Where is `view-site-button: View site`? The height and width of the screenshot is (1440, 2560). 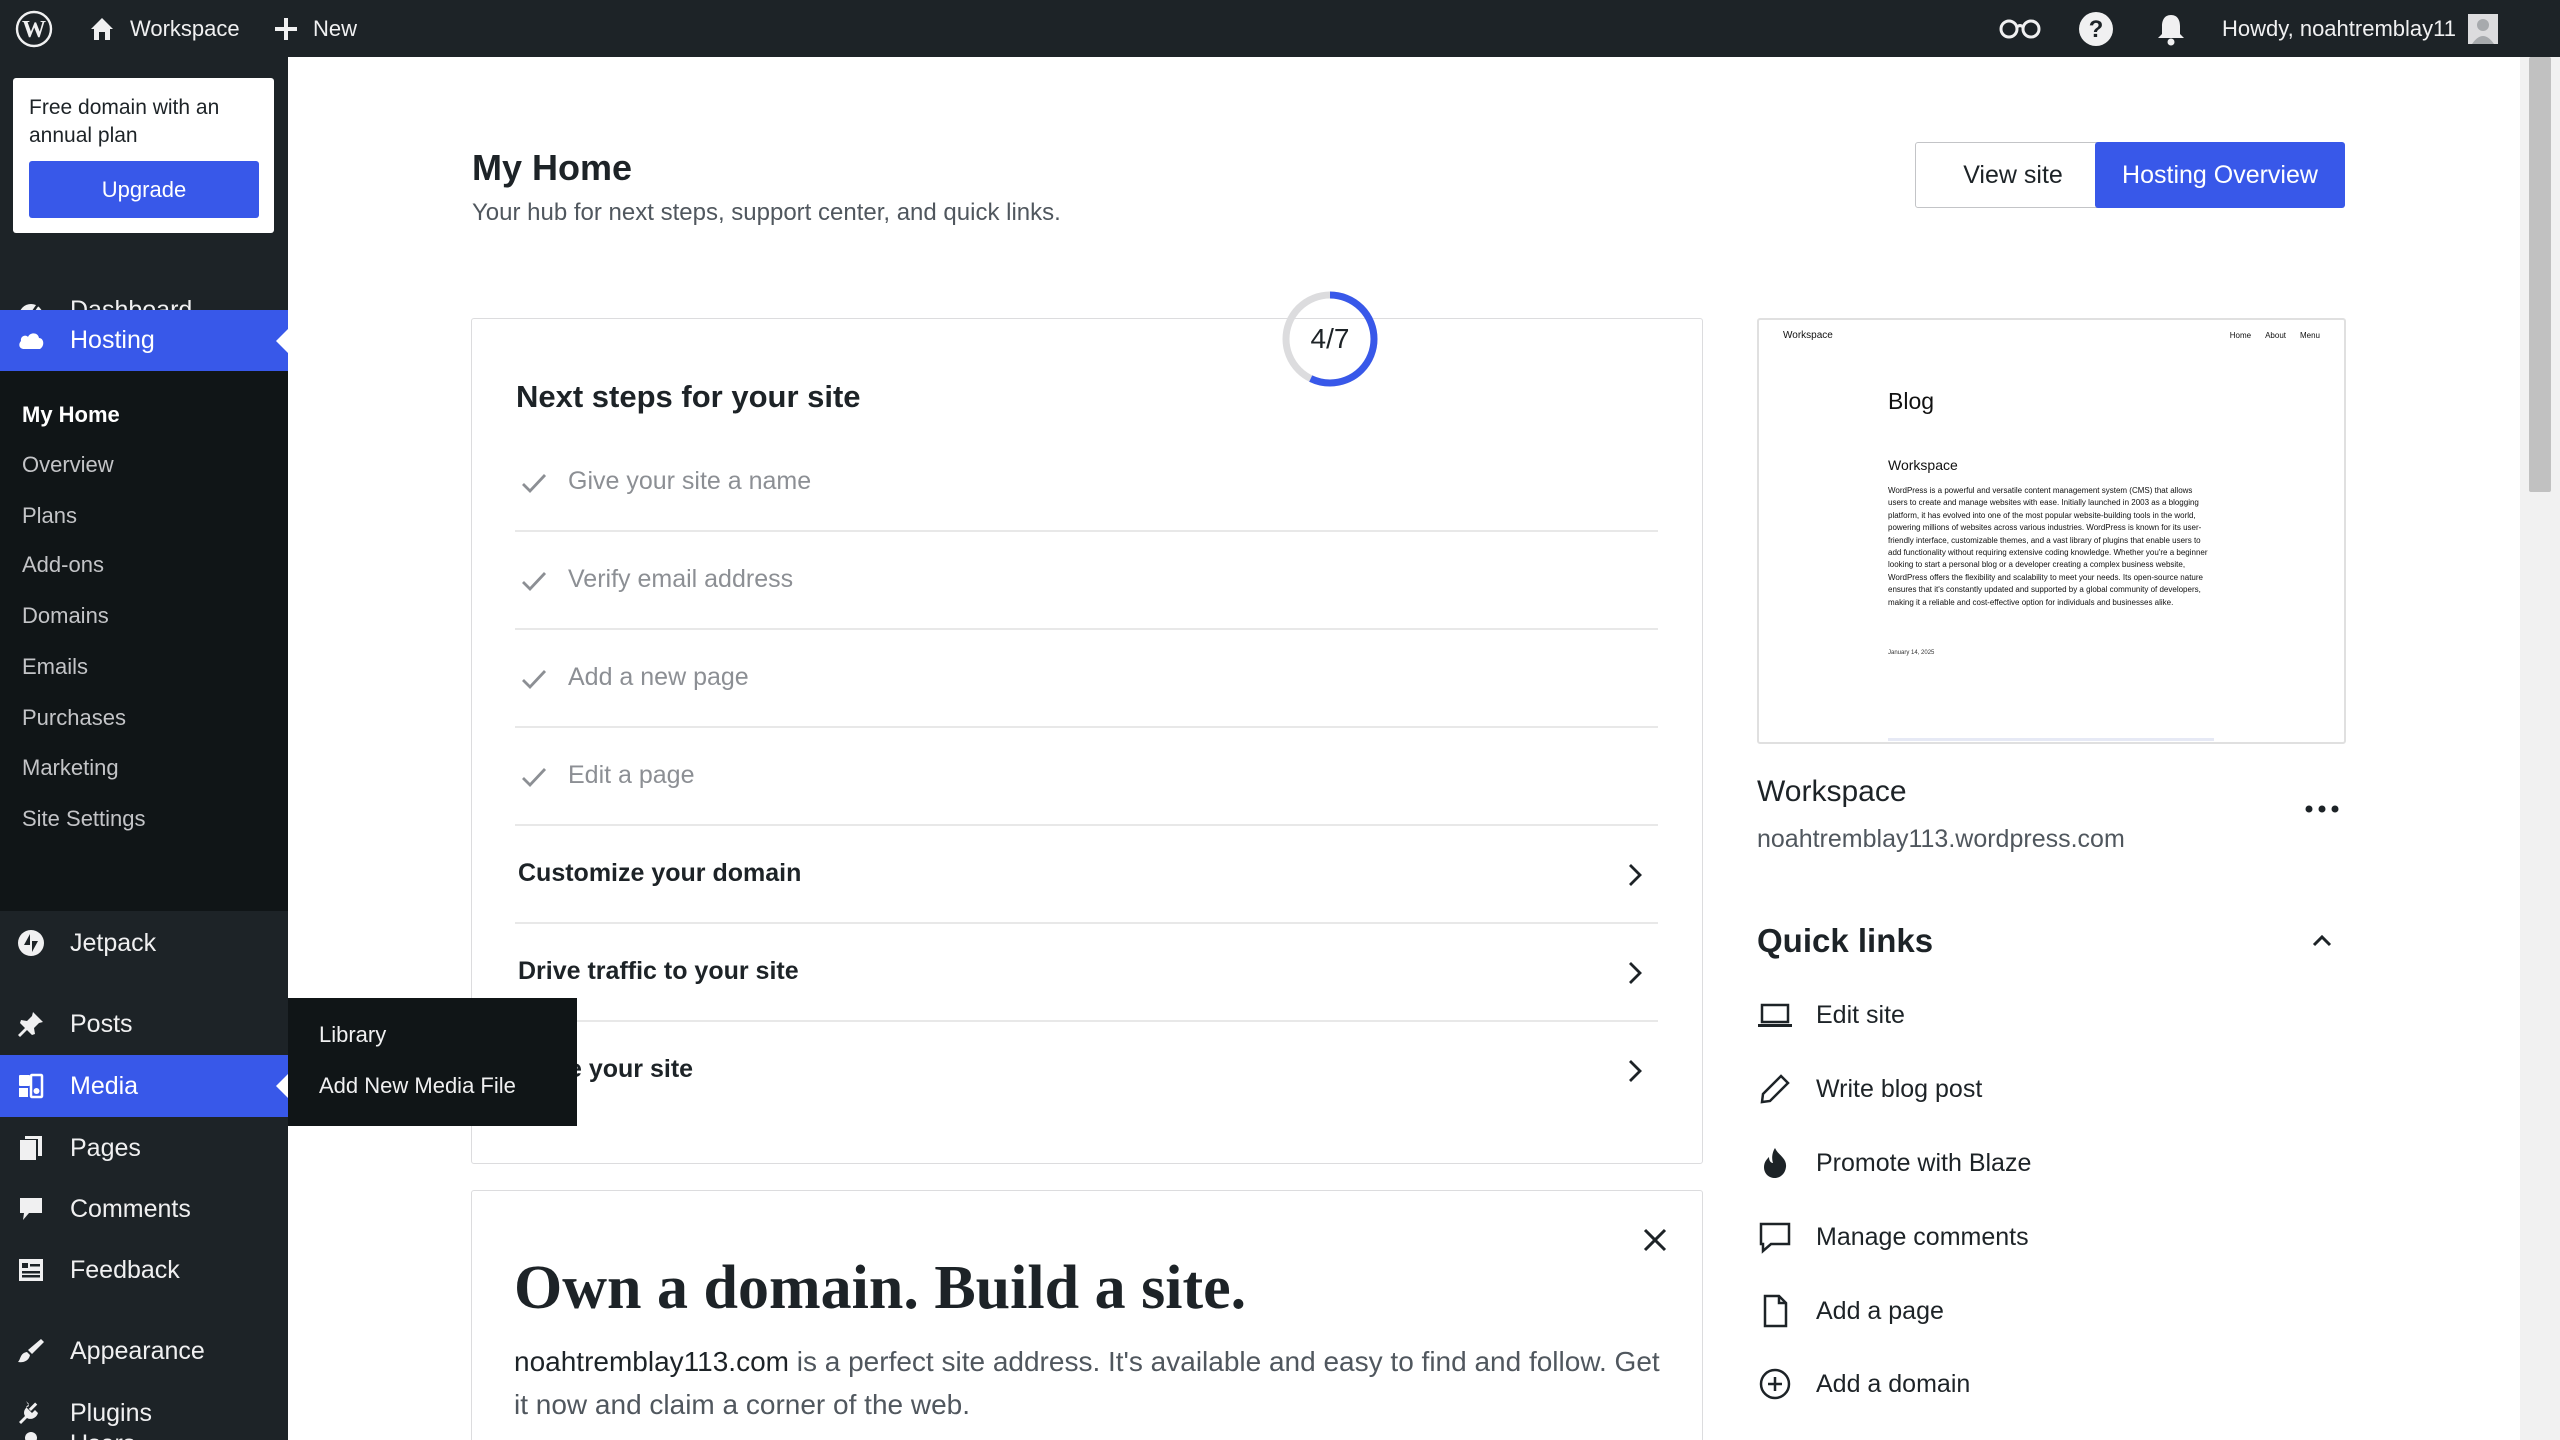 view-site-button: View site is located at coordinates (2013, 175).